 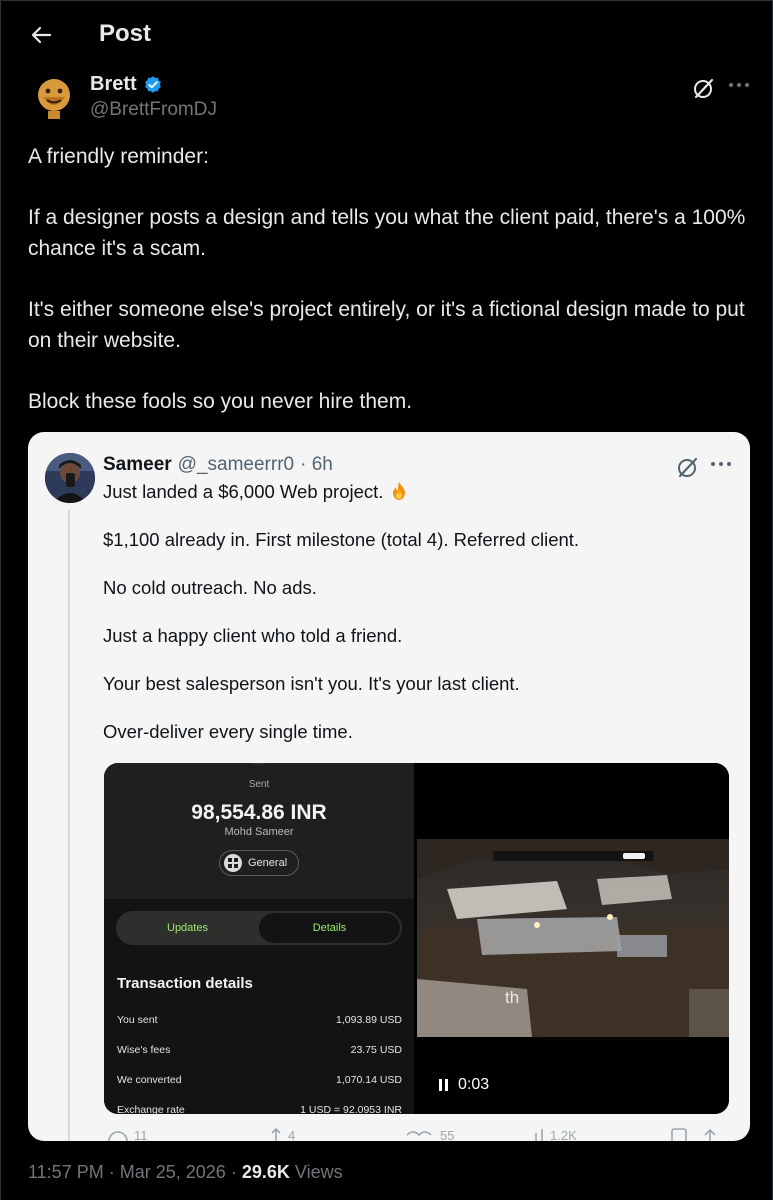 What do you see at coordinates (137, 1020) in the screenshot?
I see `row-label: You sent` at bounding box center [137, 1020].